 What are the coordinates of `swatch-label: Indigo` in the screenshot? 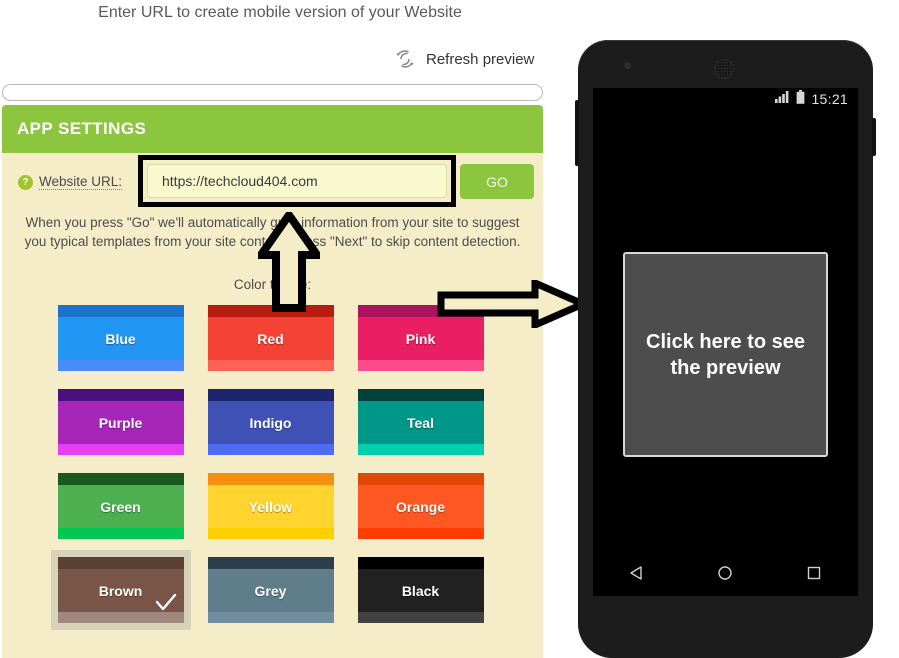 It's located at (270, 422).